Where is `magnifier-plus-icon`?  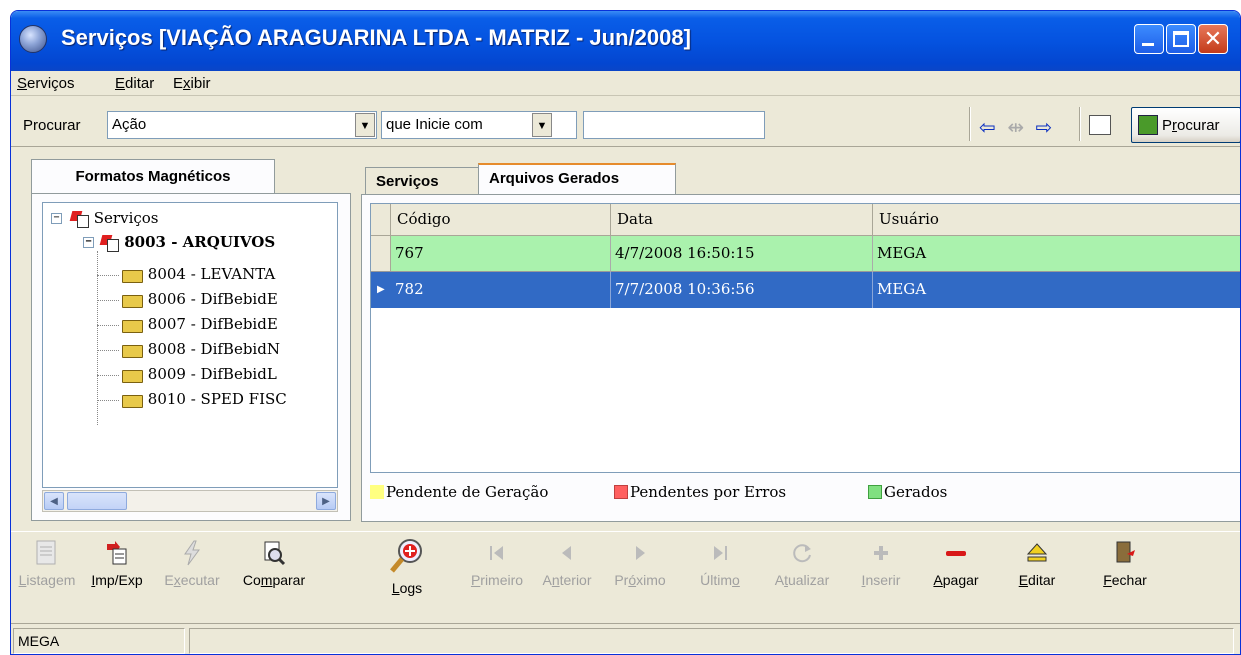
magnifier-plus-icon is located at coordinates (407, 556).